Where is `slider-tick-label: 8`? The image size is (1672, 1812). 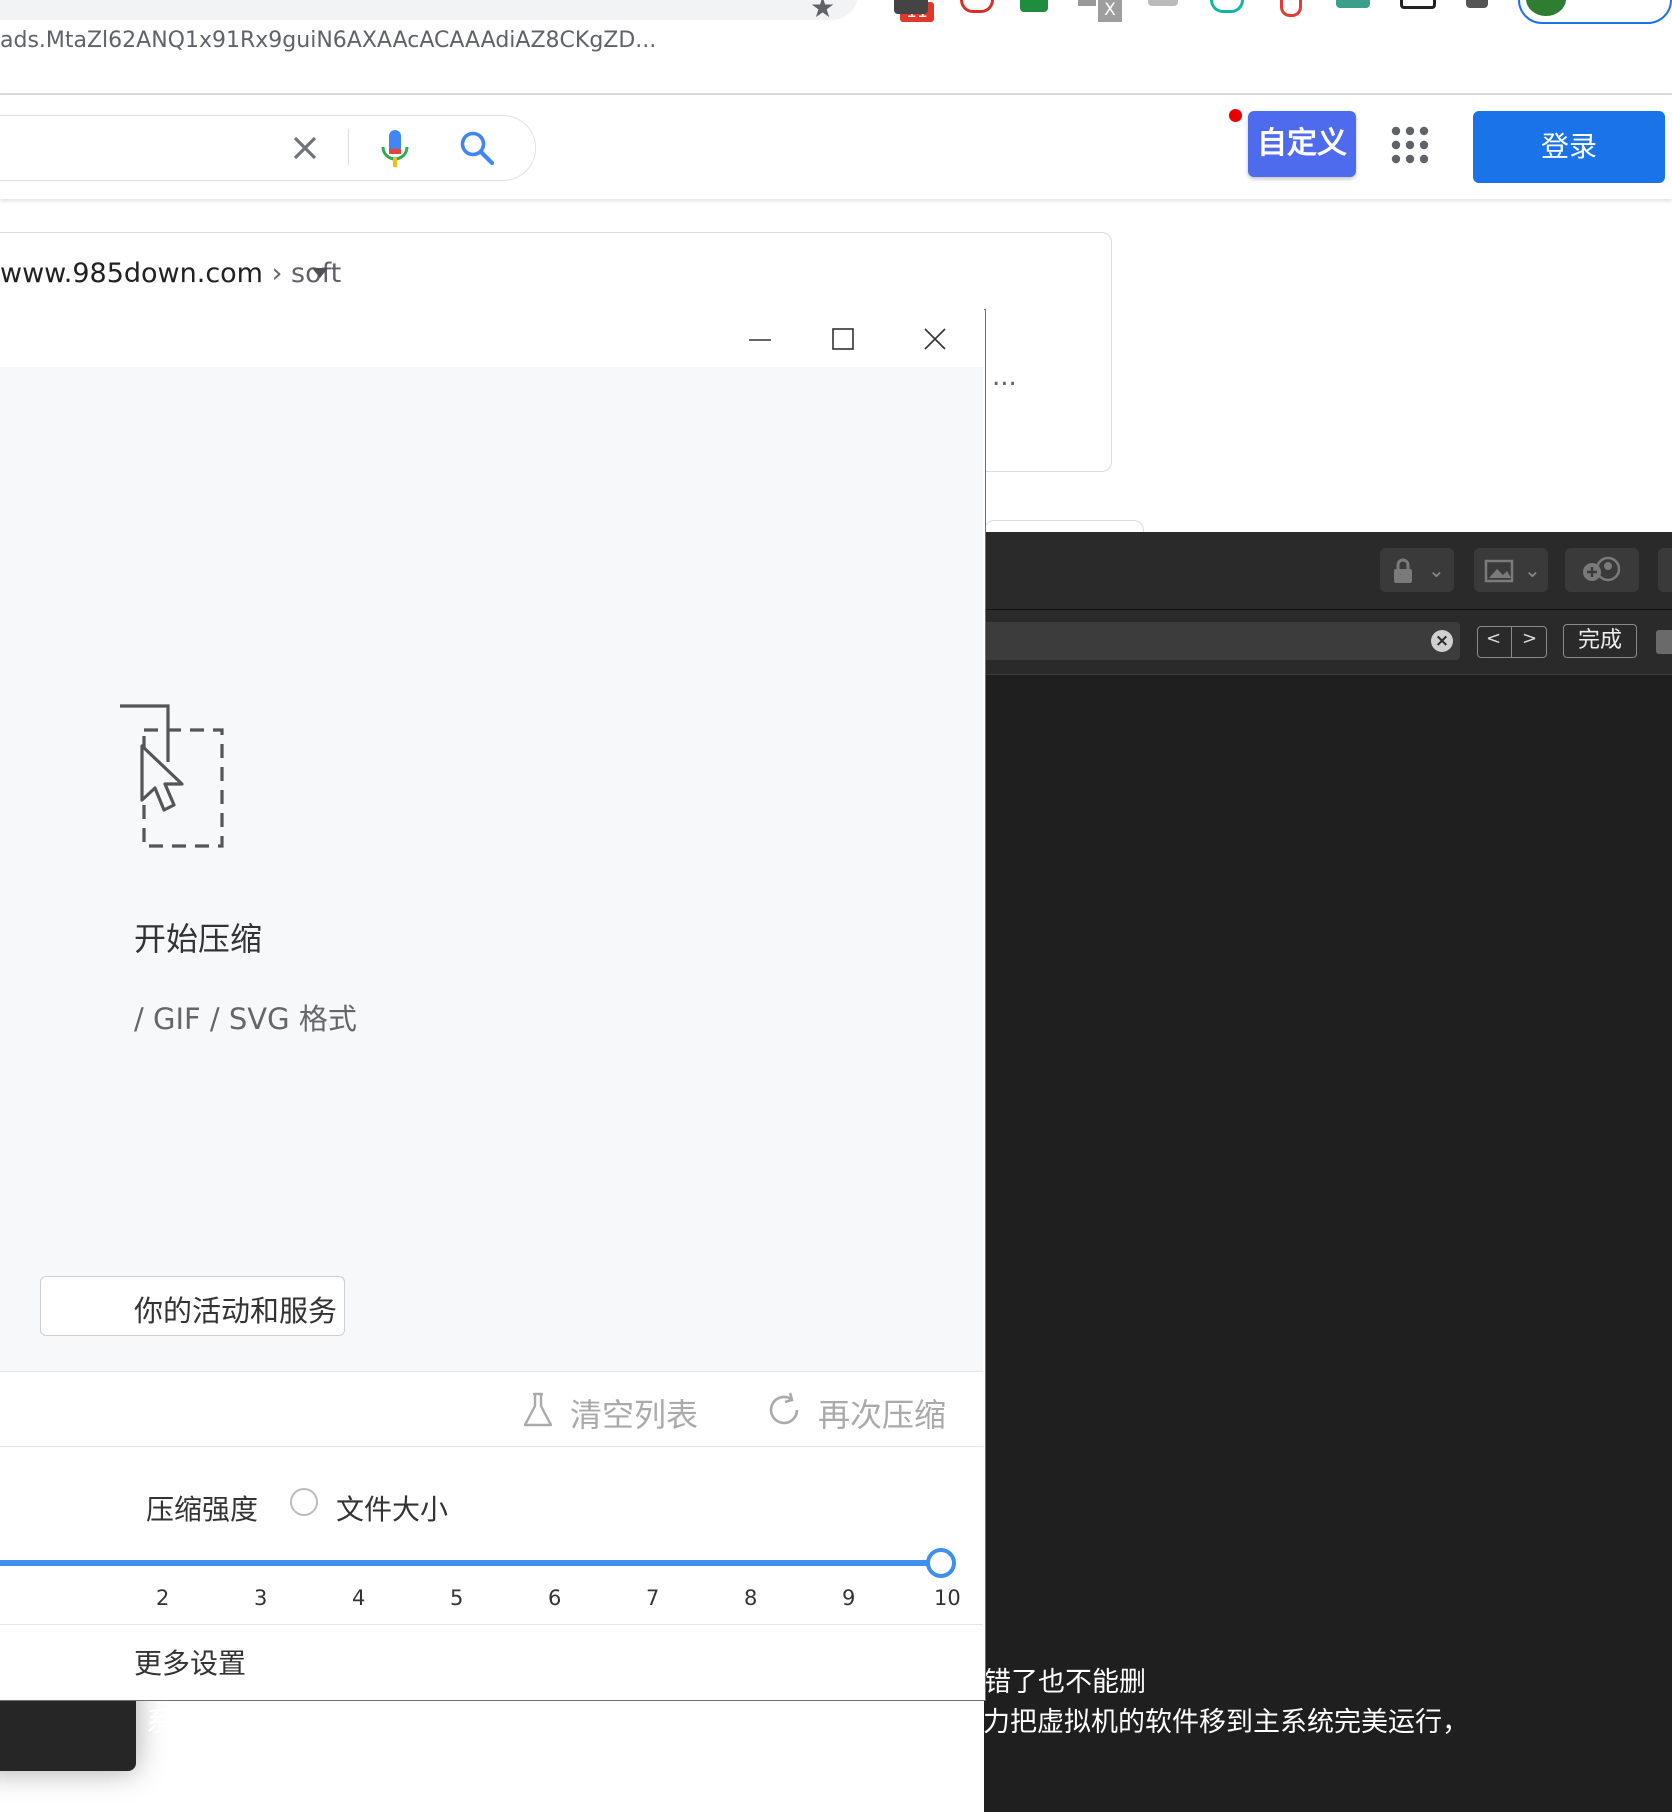 slider-tick-label: 8 is located at coordinates (751, 1598).